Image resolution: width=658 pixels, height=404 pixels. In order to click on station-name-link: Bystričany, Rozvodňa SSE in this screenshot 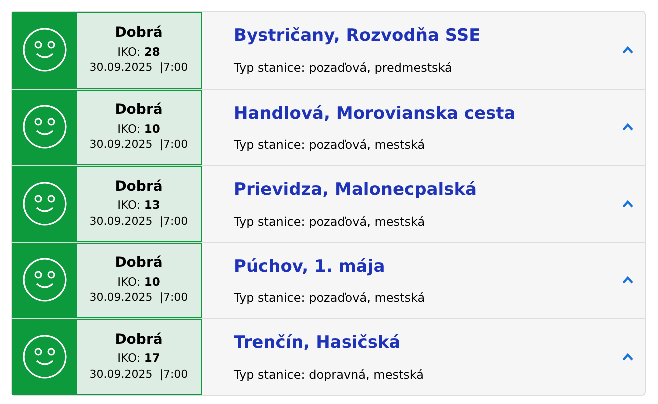, I will do `click(425, 37)`.